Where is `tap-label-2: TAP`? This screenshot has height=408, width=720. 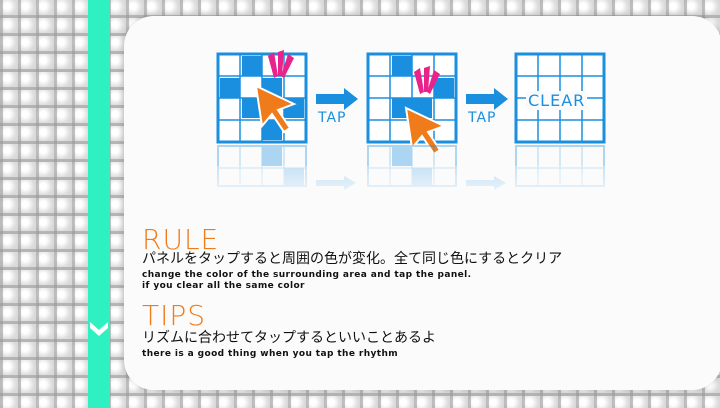 tap-label-2: TAP is located at coordinates (482, 118).